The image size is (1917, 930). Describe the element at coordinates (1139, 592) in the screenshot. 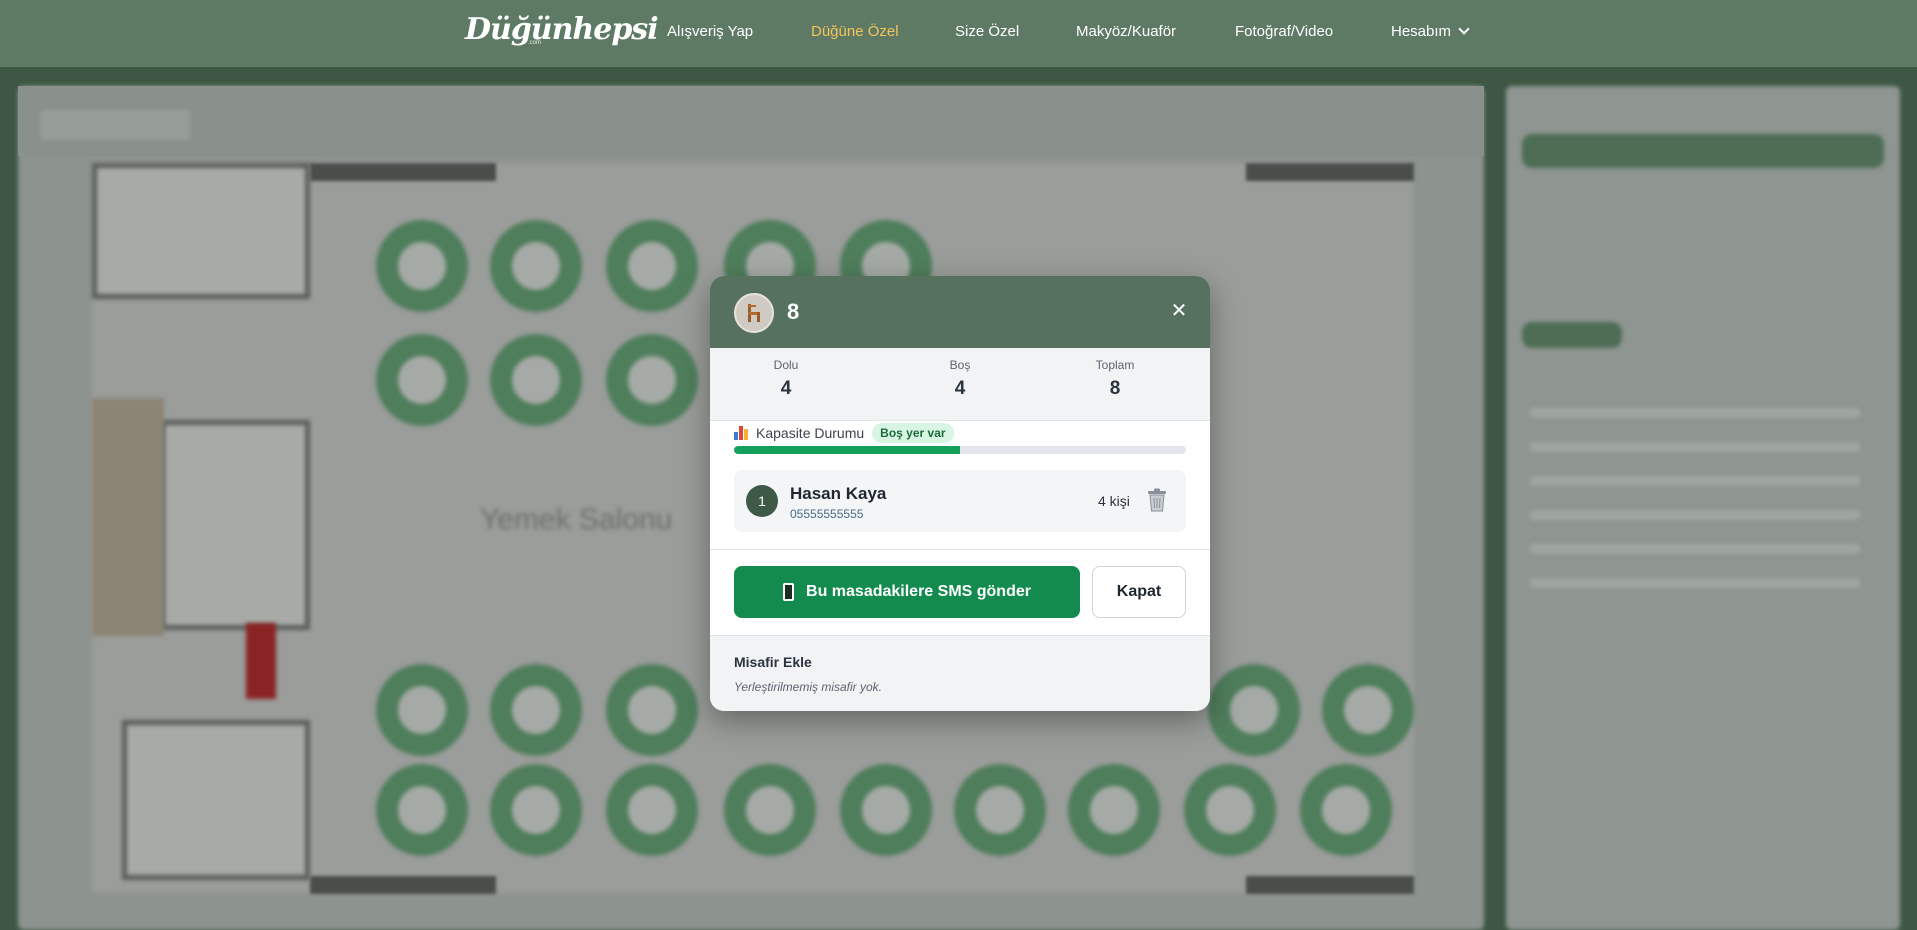

I see `close-button: Kapat` at that location.